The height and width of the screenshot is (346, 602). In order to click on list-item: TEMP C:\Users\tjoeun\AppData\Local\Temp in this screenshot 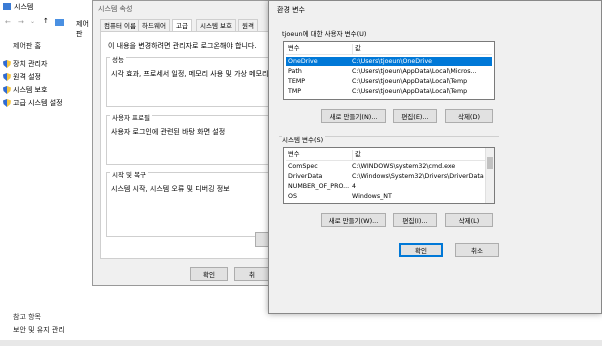, I will do `click(389, 81)`.